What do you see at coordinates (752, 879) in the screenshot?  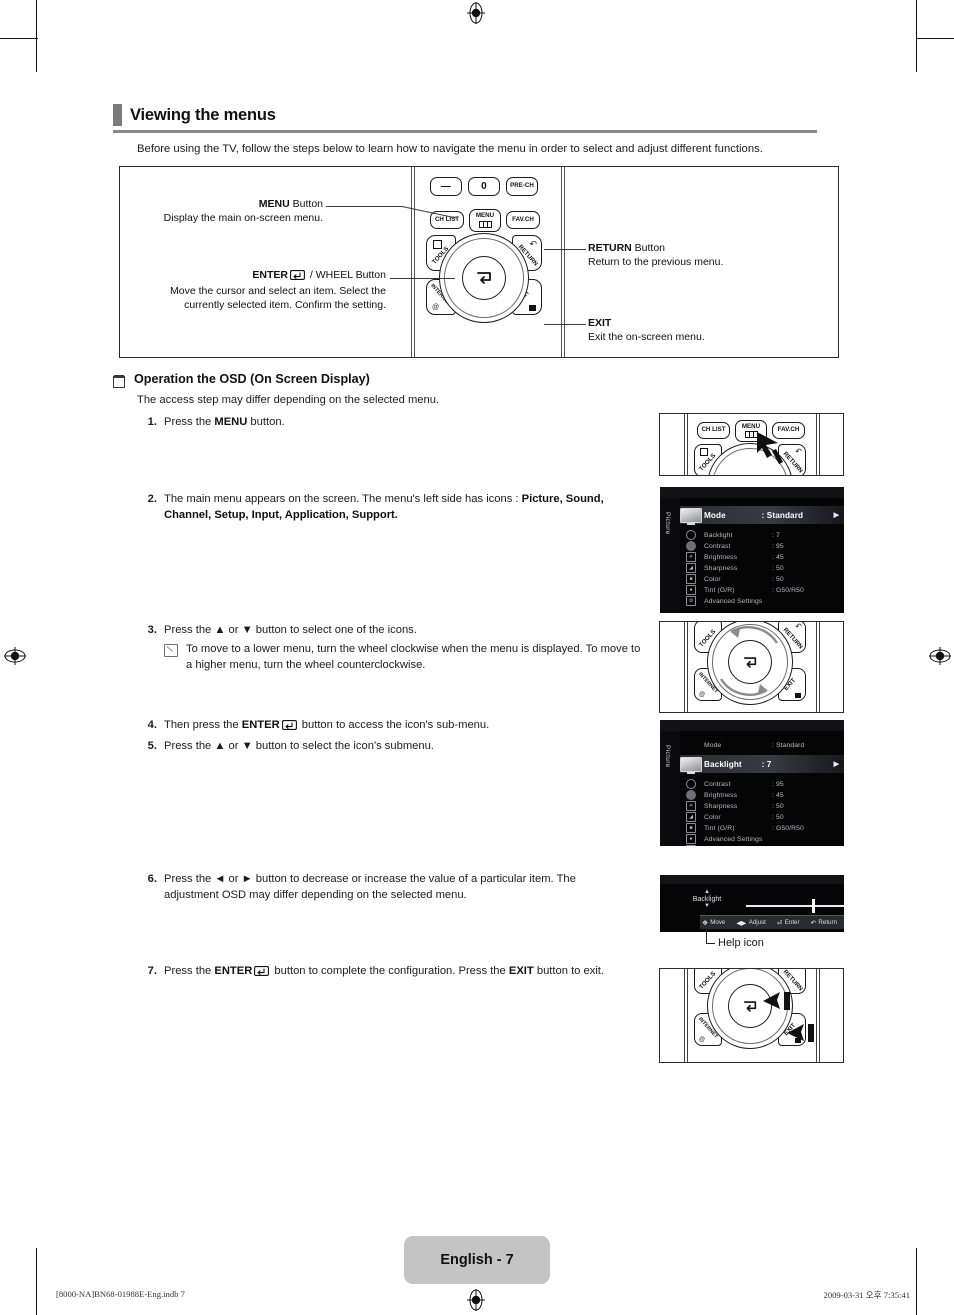 I see `adjust-osd-top-bar` at bounding box center [752, 879].